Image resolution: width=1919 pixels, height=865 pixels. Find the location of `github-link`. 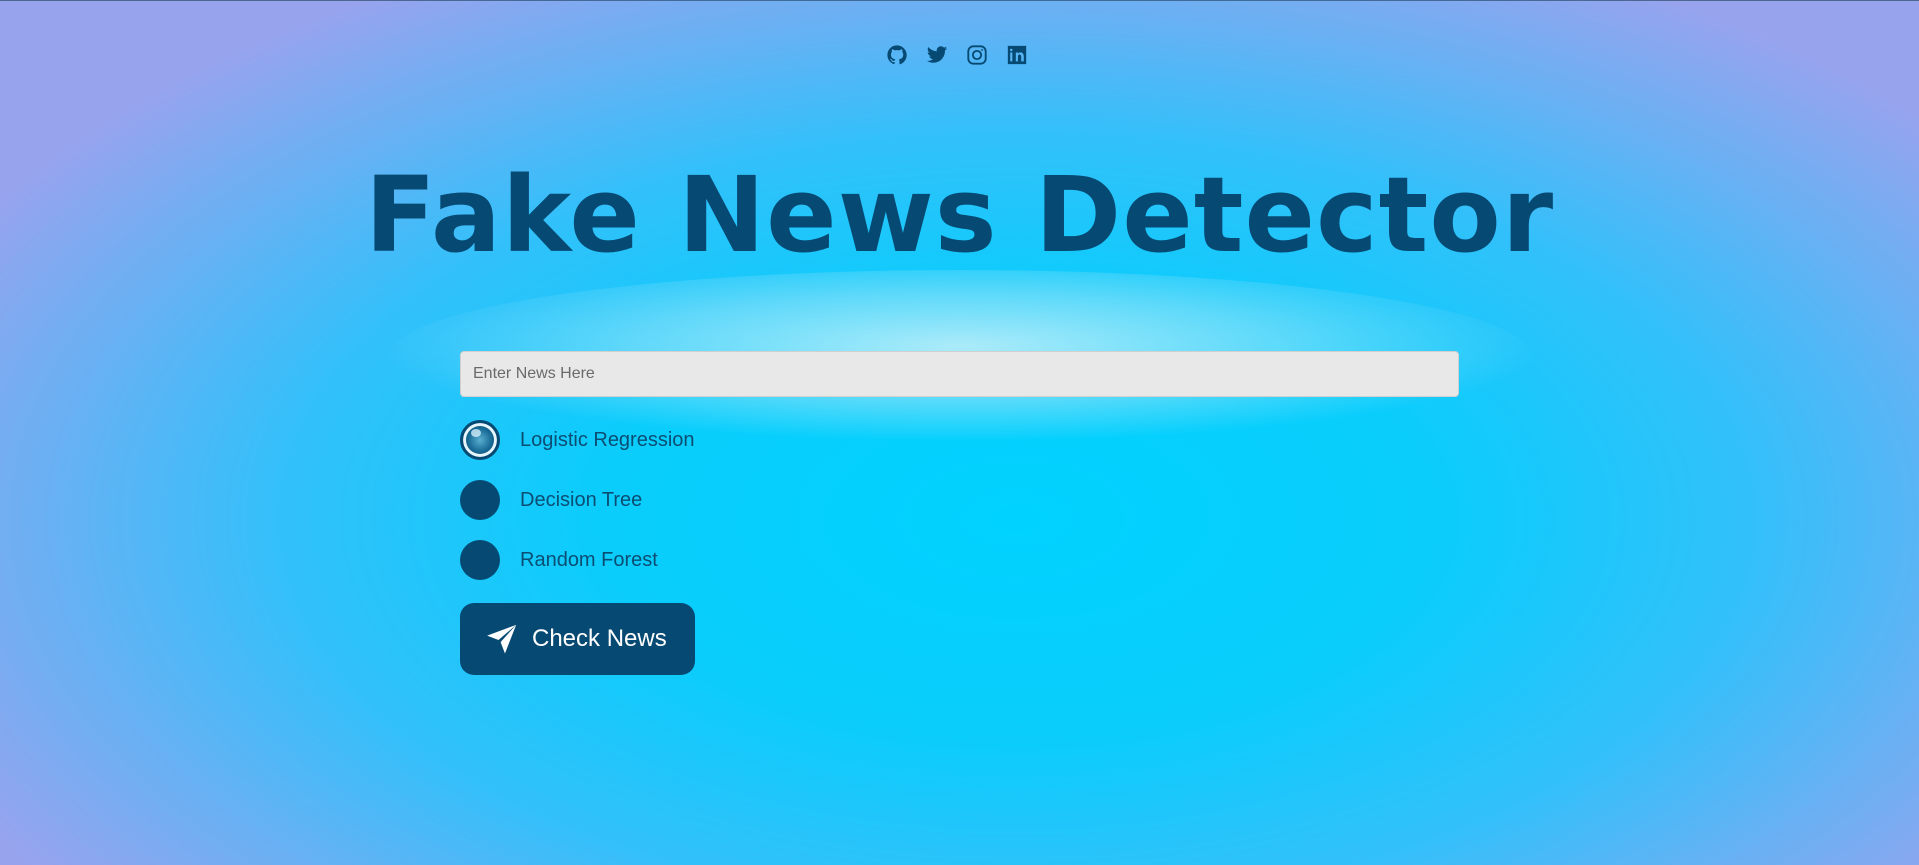

github-link is located at coordinates (897, 55).